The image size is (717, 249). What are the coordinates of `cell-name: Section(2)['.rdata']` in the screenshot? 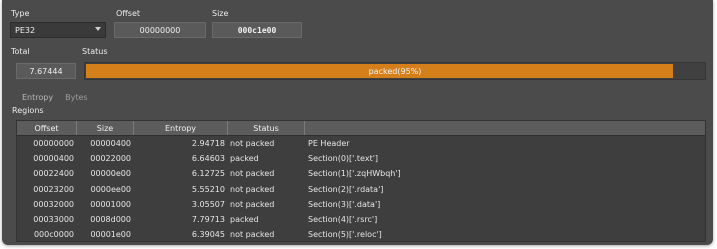 It's located at (346, 189).